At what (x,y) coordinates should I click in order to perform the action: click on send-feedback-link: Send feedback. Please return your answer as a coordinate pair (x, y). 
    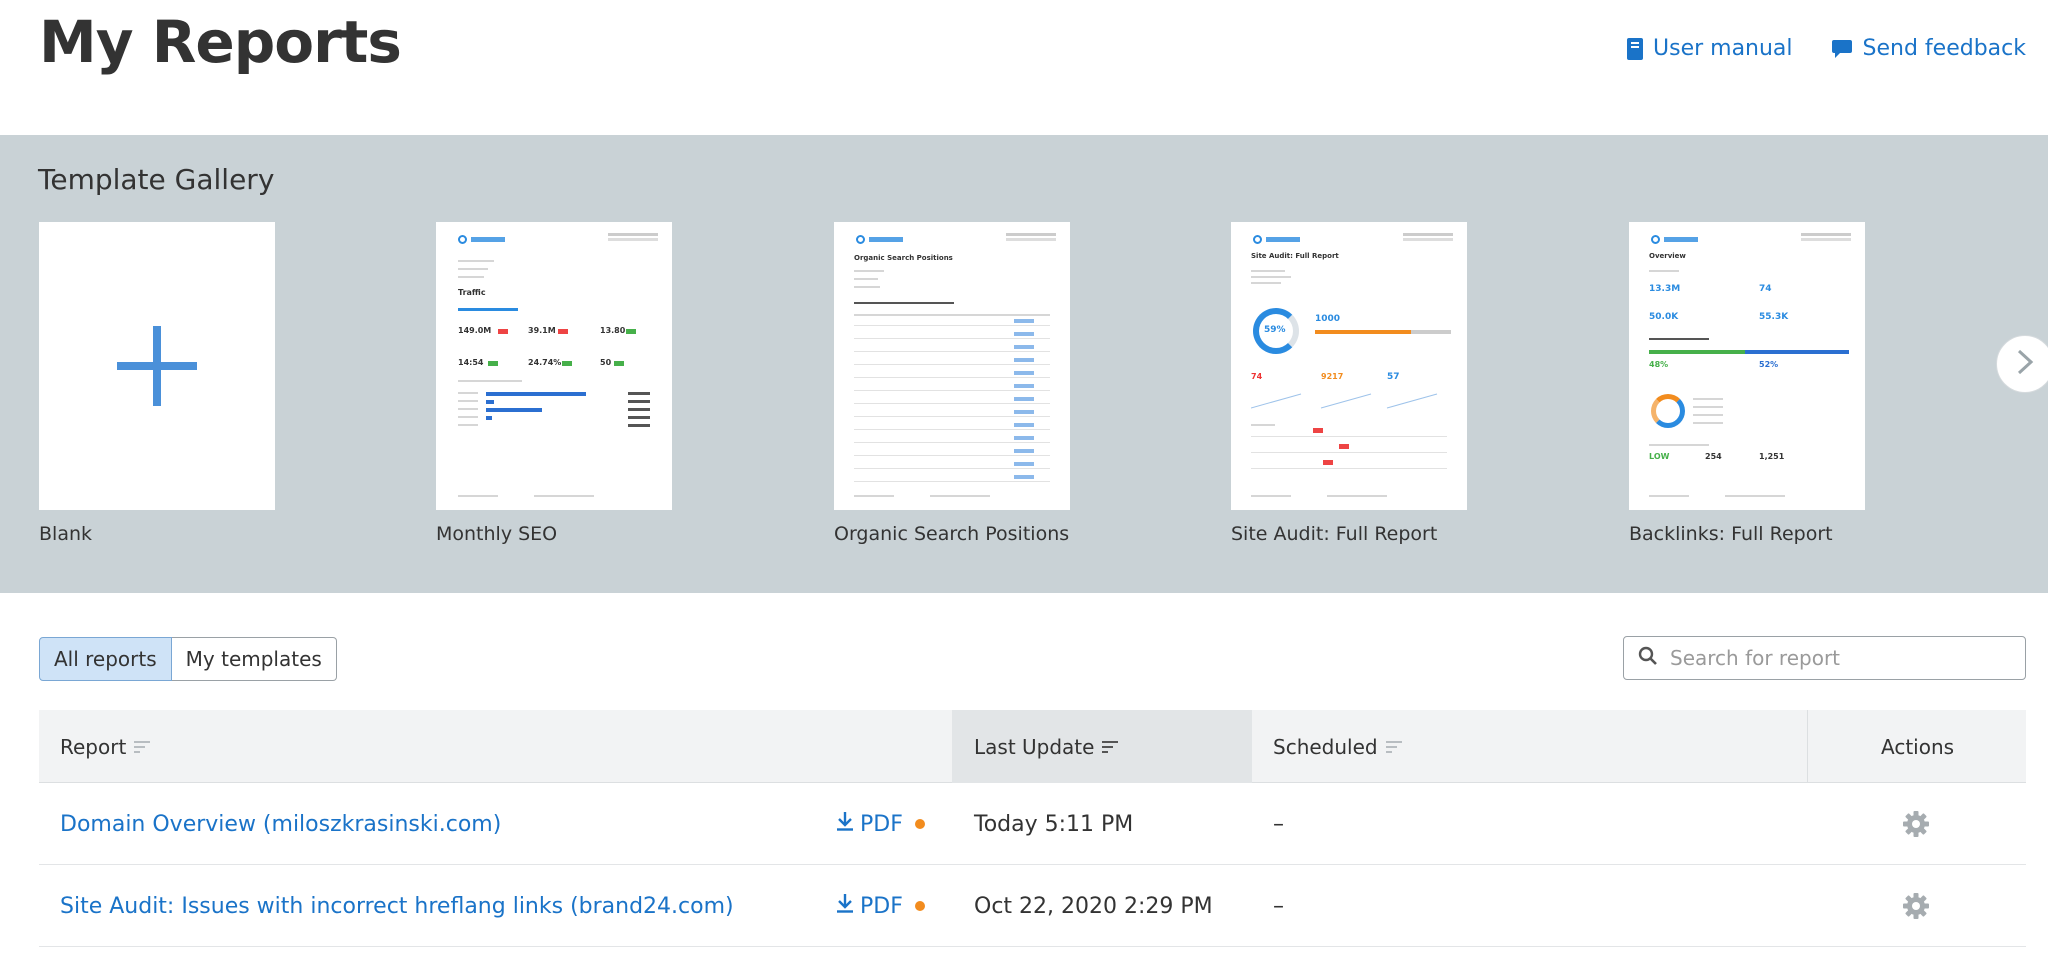
    Looking at the image, I should click on (1928, 48).